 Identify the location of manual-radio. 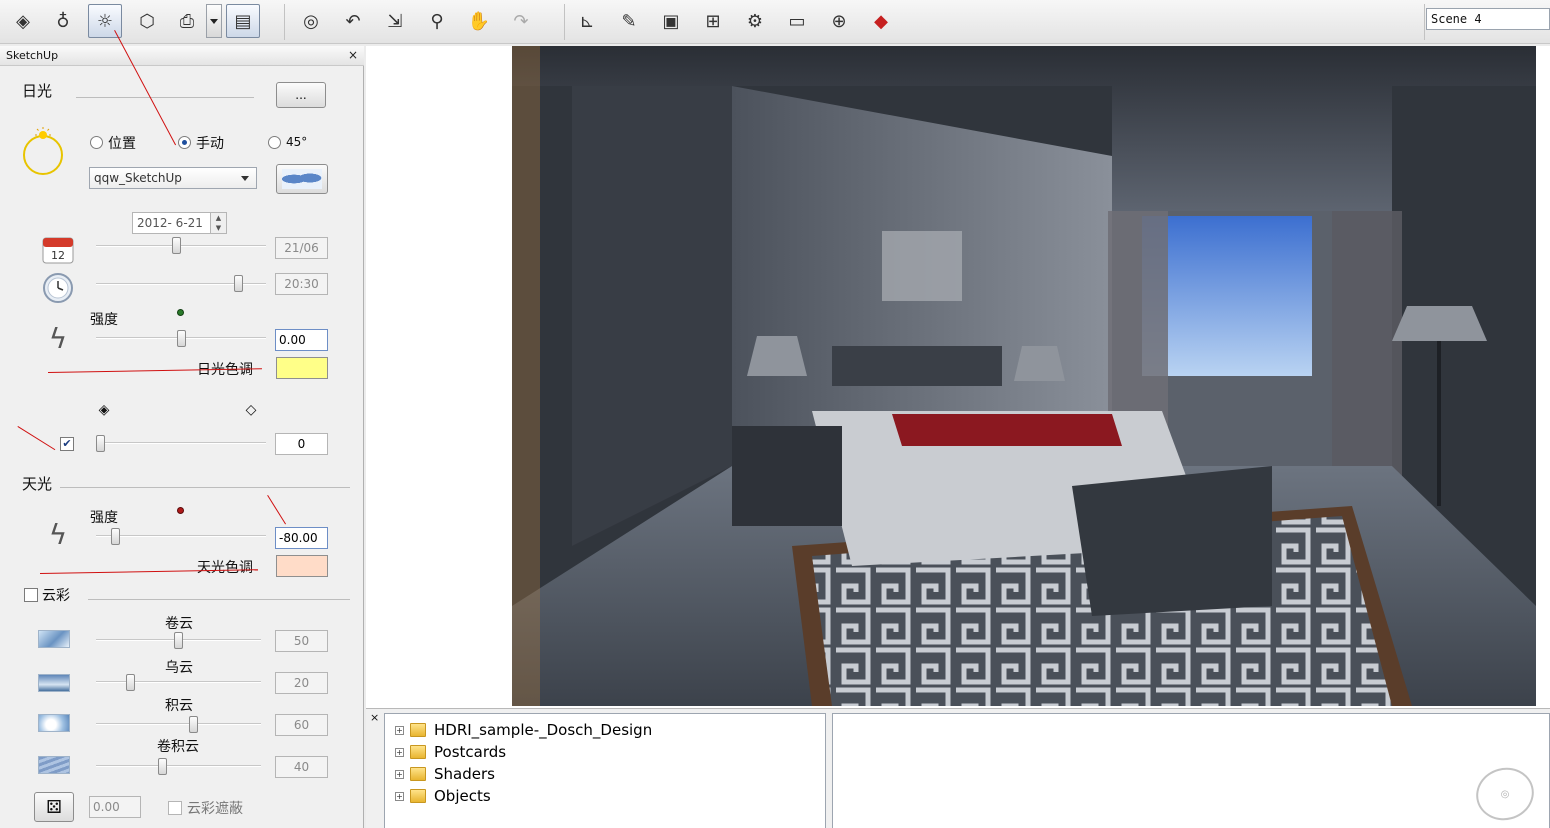
(184, 142).